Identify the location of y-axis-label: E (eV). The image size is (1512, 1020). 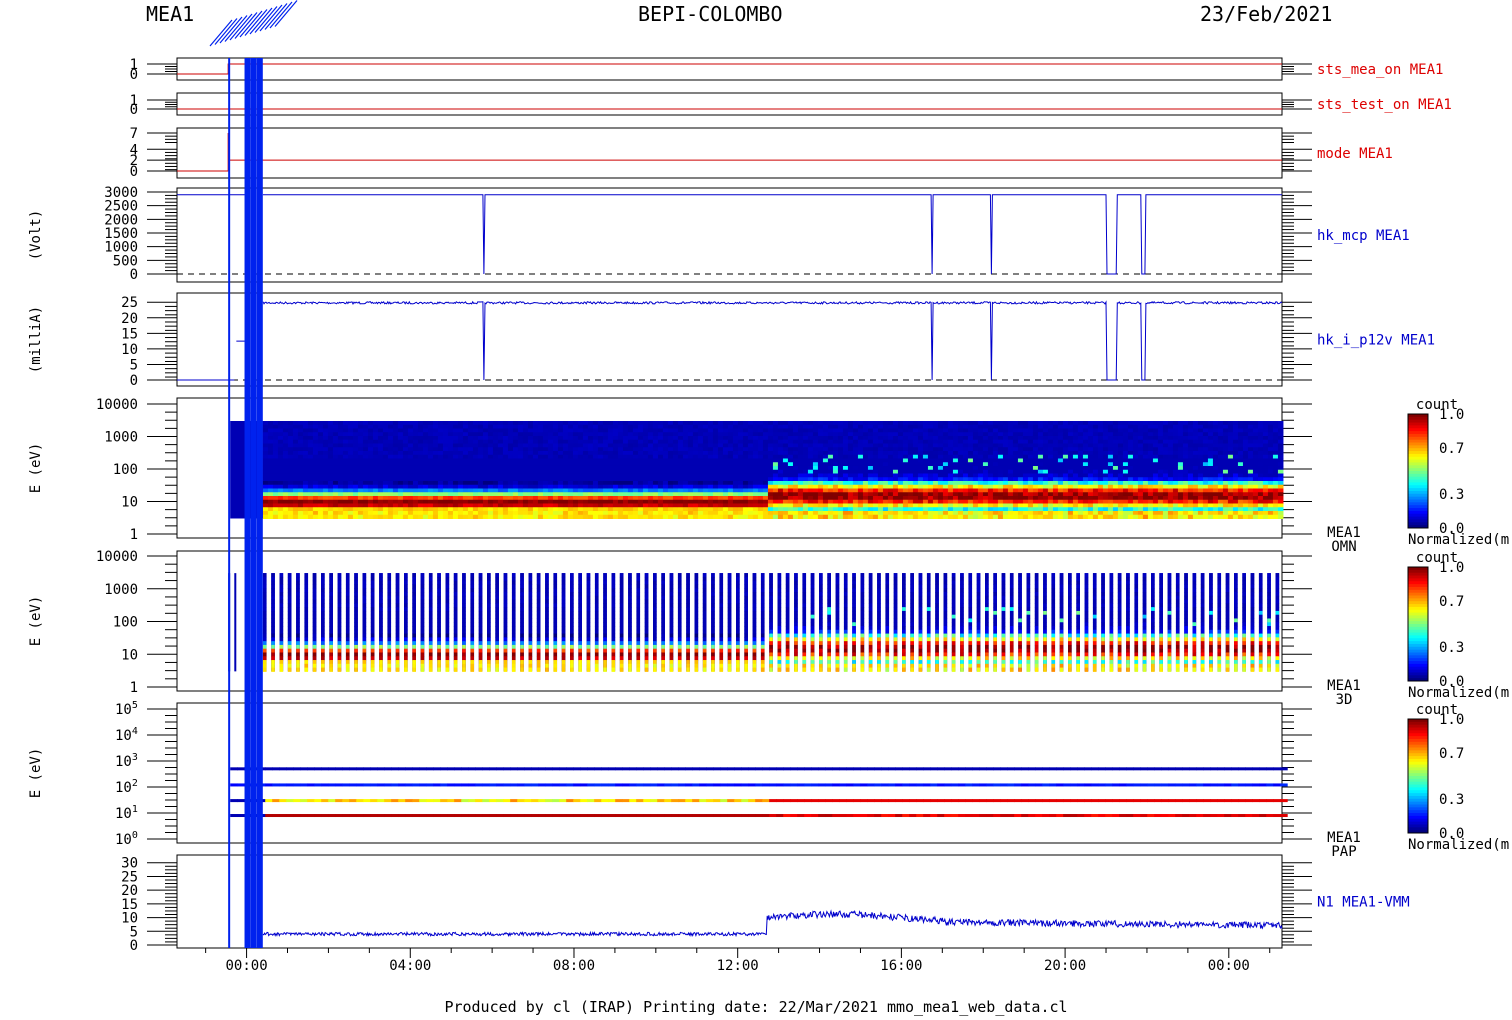
(36, 468).